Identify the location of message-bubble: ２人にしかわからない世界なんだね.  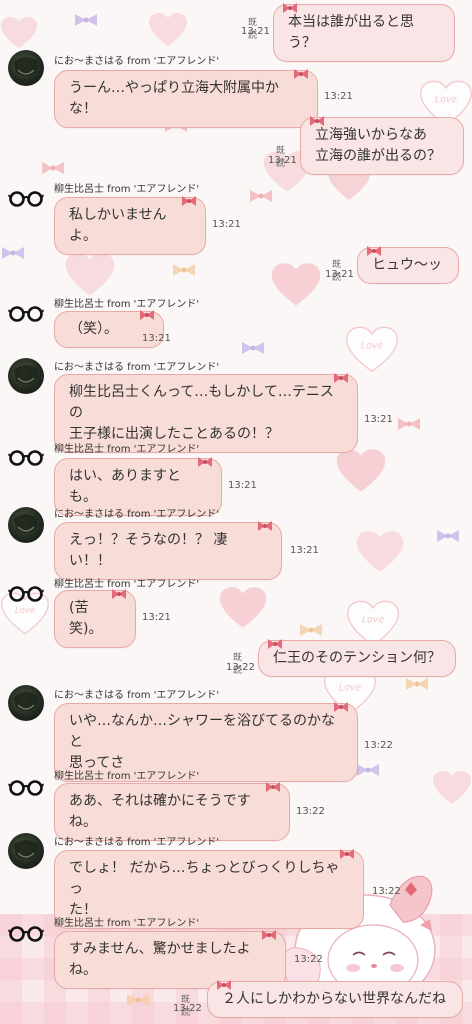
(335, 999).